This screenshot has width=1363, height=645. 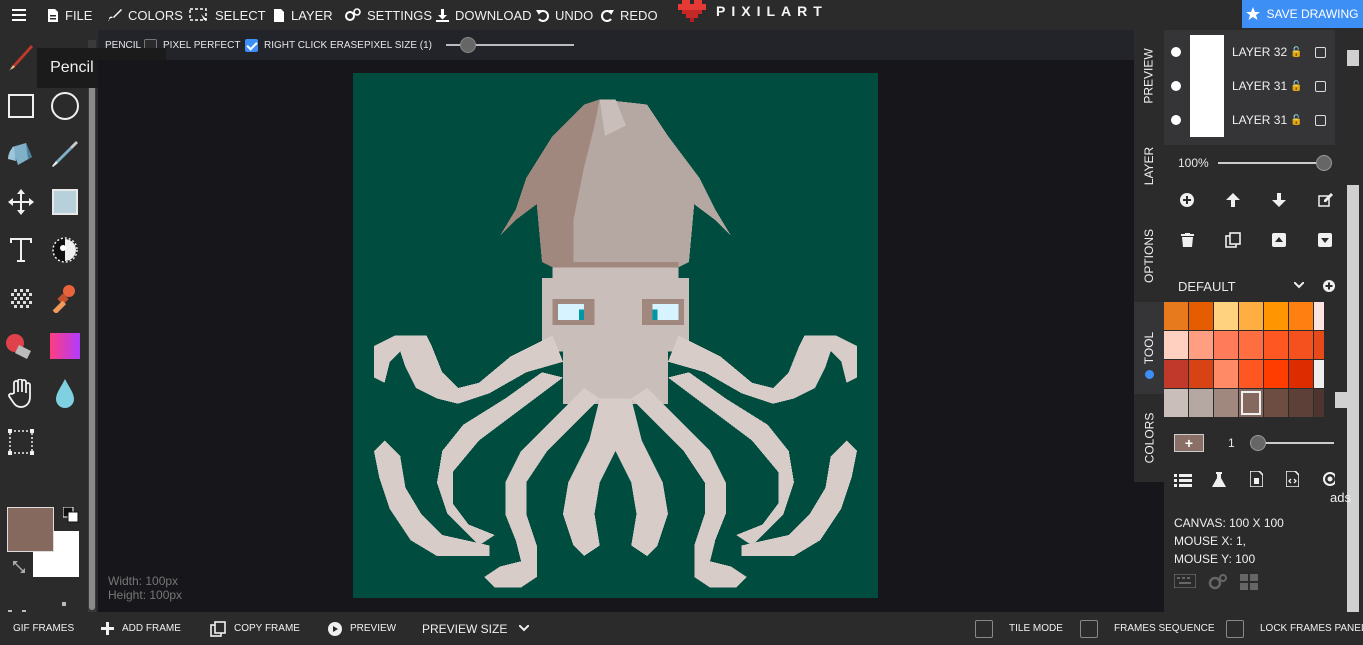 What do you see at coordinates (1149, 76) in the screenshot?
I see `tab-preview: PREVIEW` at bounding box center [1149, 76].